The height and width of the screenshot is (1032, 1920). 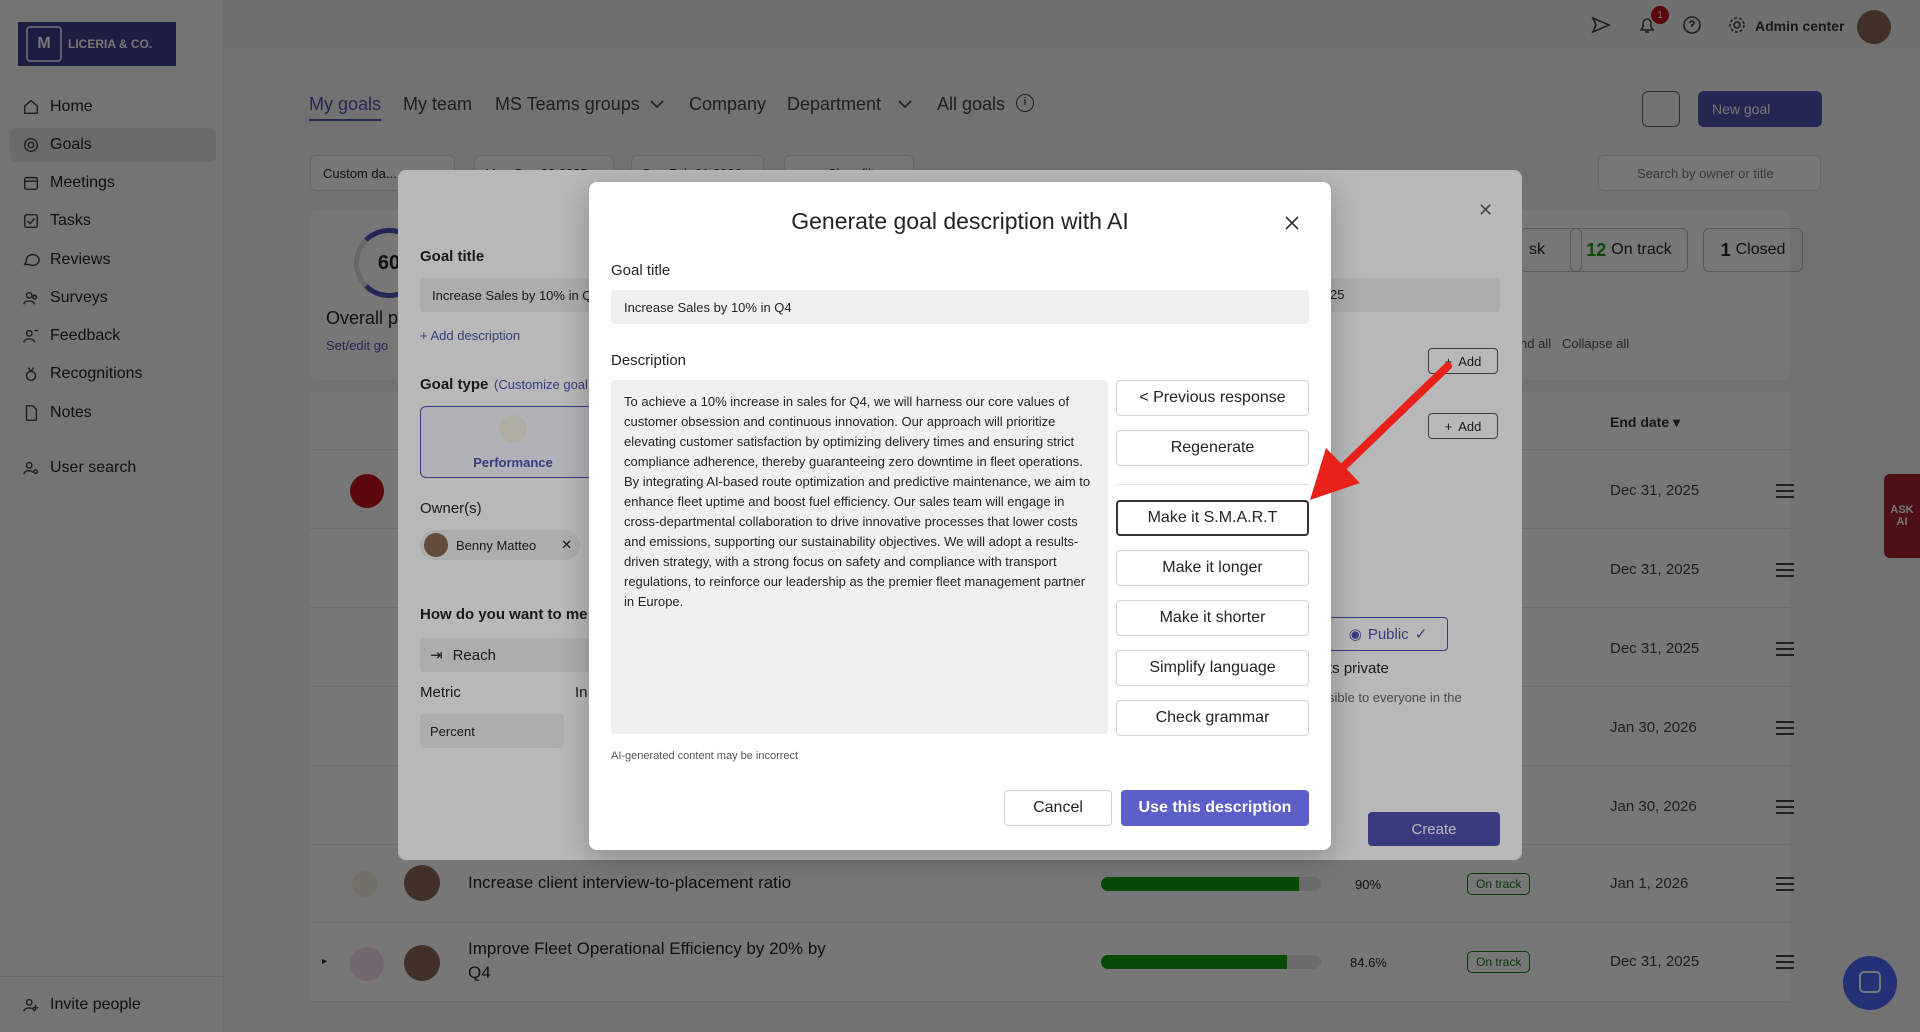 I want to click on cancel-button: Cancel, so click(x=1058, y=808).